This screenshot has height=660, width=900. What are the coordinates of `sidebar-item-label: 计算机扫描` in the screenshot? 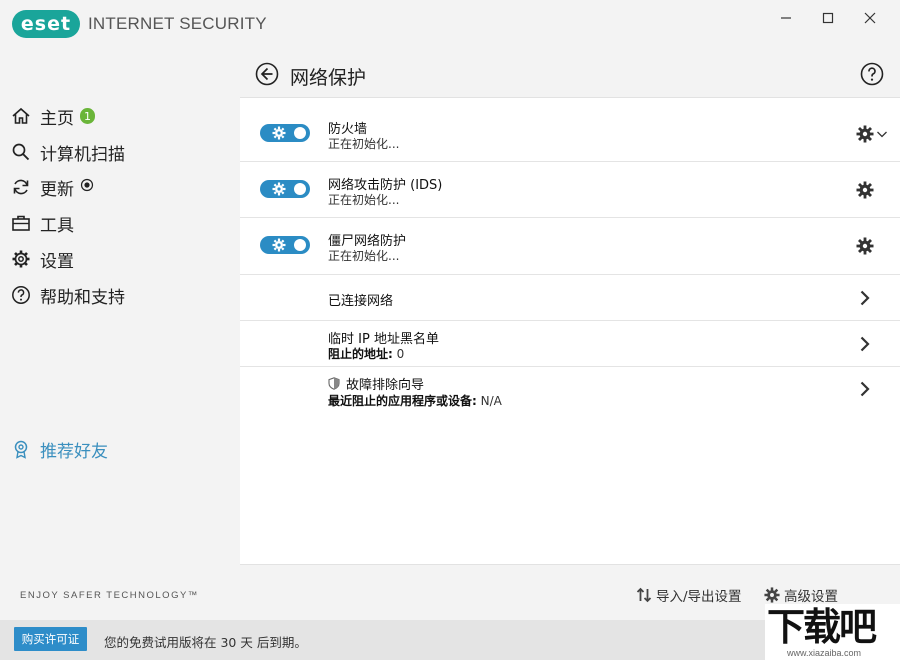 It's located at (82, 154).